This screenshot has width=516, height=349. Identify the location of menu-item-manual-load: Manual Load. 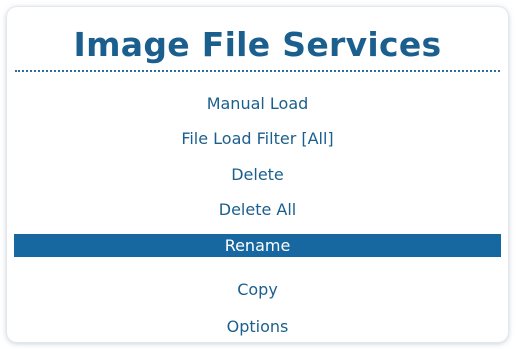
(257, 103).